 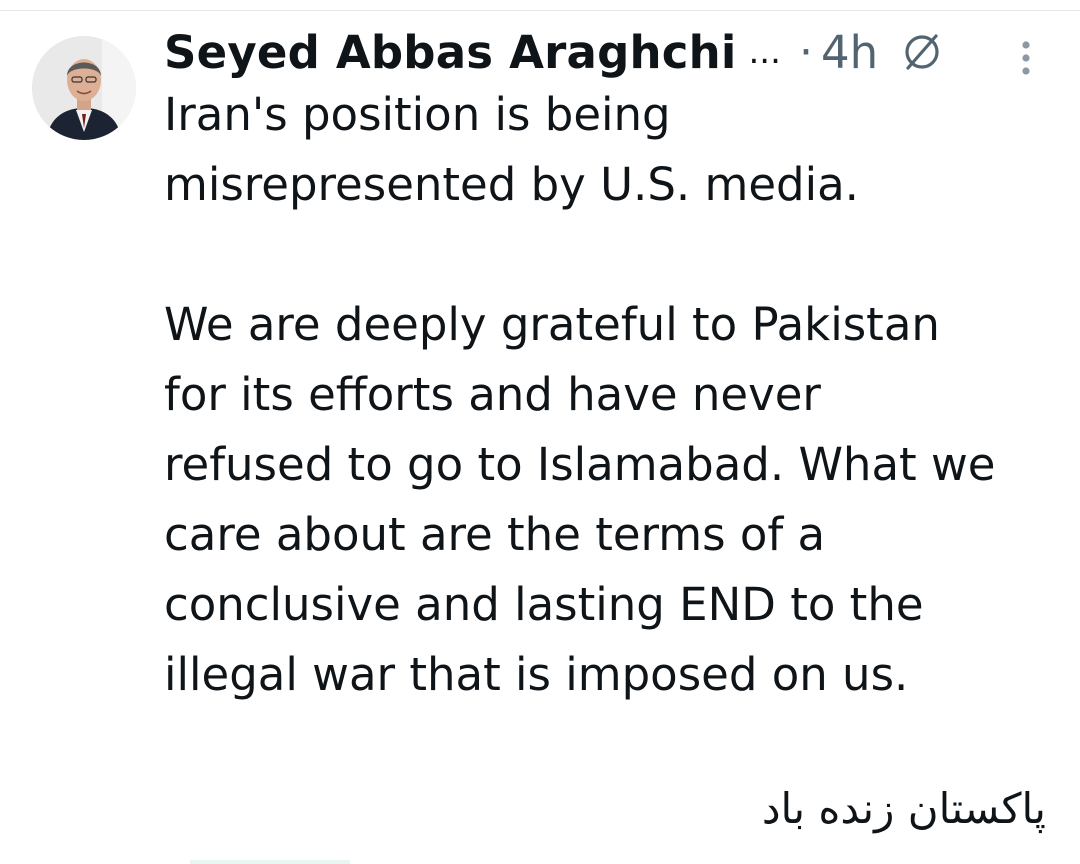 I want to click on text-line: Iran's position is being, so click(x=417, y=114).